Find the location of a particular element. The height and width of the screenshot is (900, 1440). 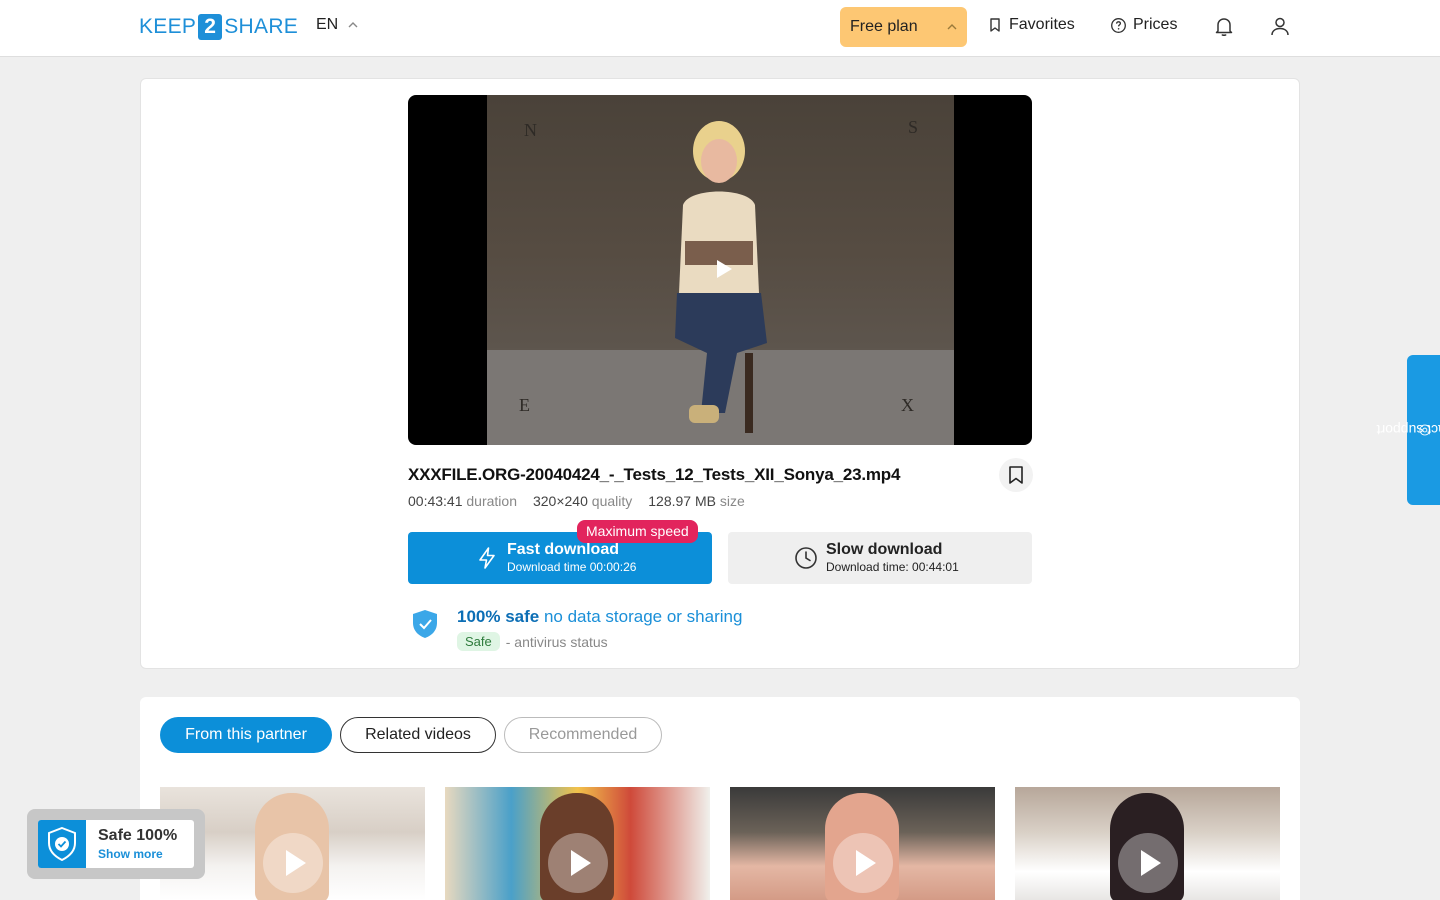

size-meta: 128.97 MB size is located at coordinates (696, 501).